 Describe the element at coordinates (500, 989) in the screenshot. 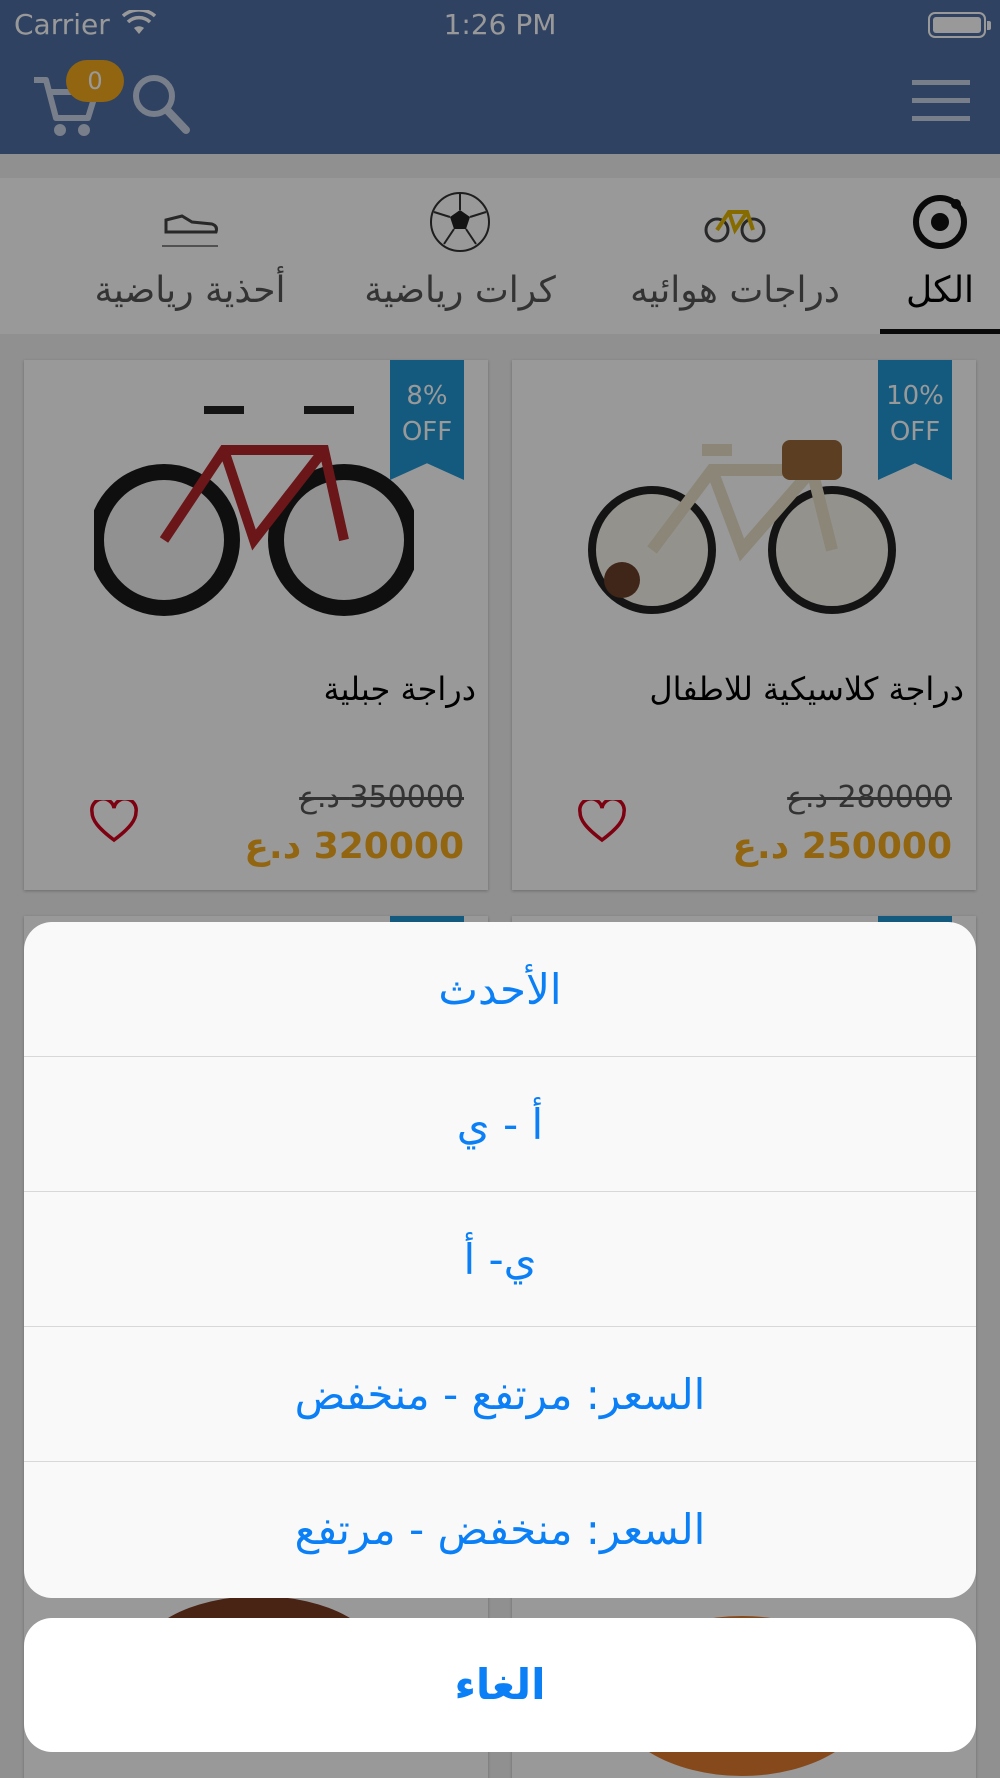

I see `sort-option-newest: الأحدث` at that location.